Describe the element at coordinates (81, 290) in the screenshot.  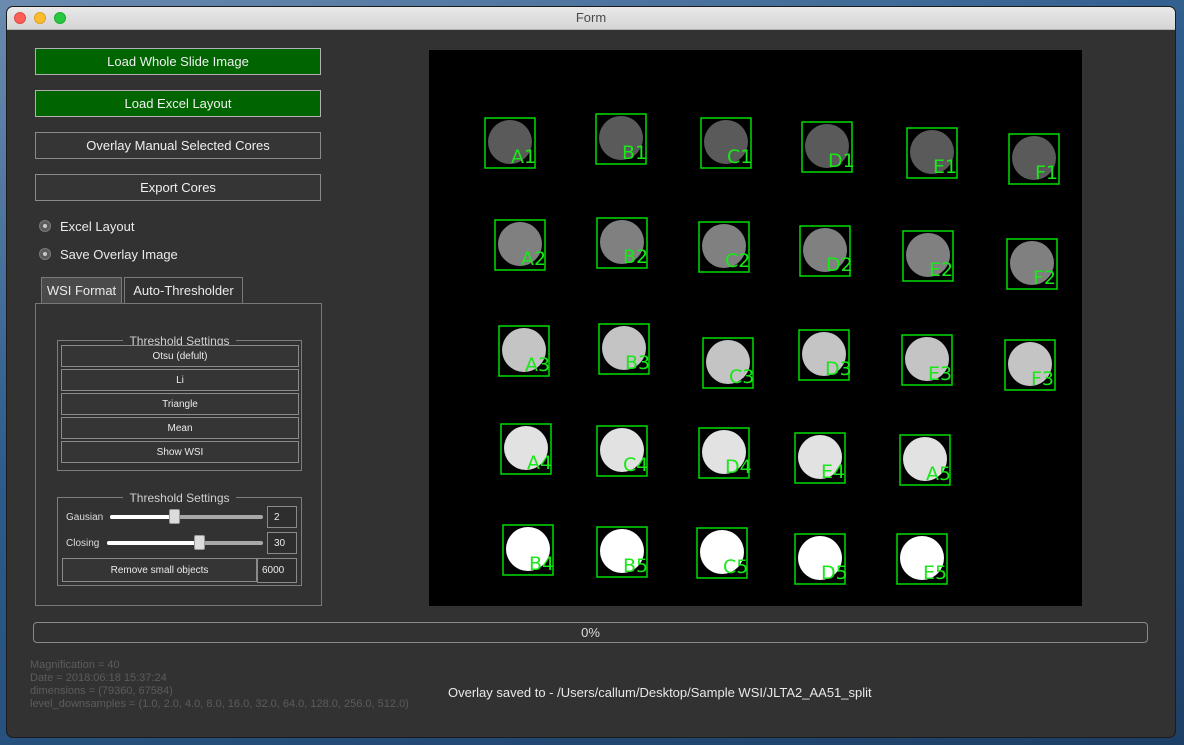
I see `tab-wsi-format: WSI Format` at that location.